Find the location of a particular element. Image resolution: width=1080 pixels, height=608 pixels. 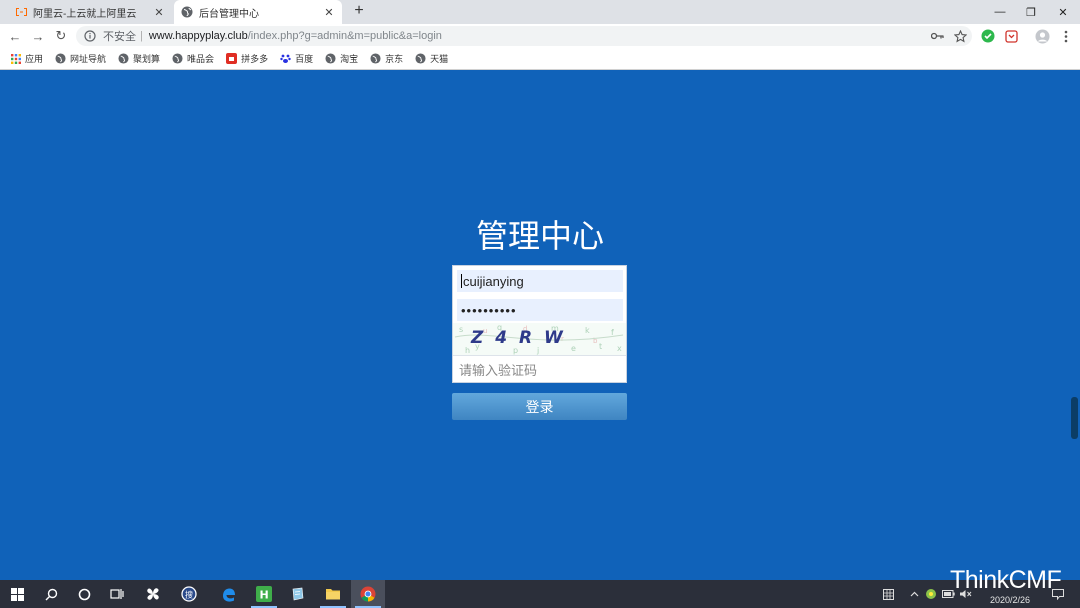

pinwheel-app-icon is located at coordinates (153, 594).